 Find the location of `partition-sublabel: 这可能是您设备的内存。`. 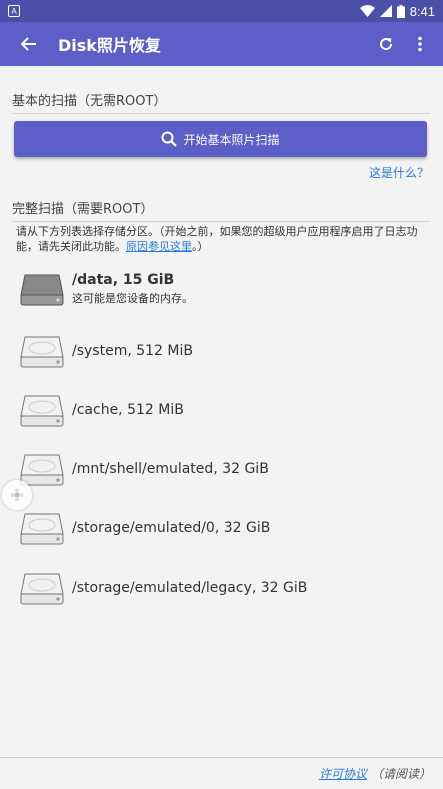

partition-sublabel: 这可能是您设备的内存。 is located at coordinates (132, 298).